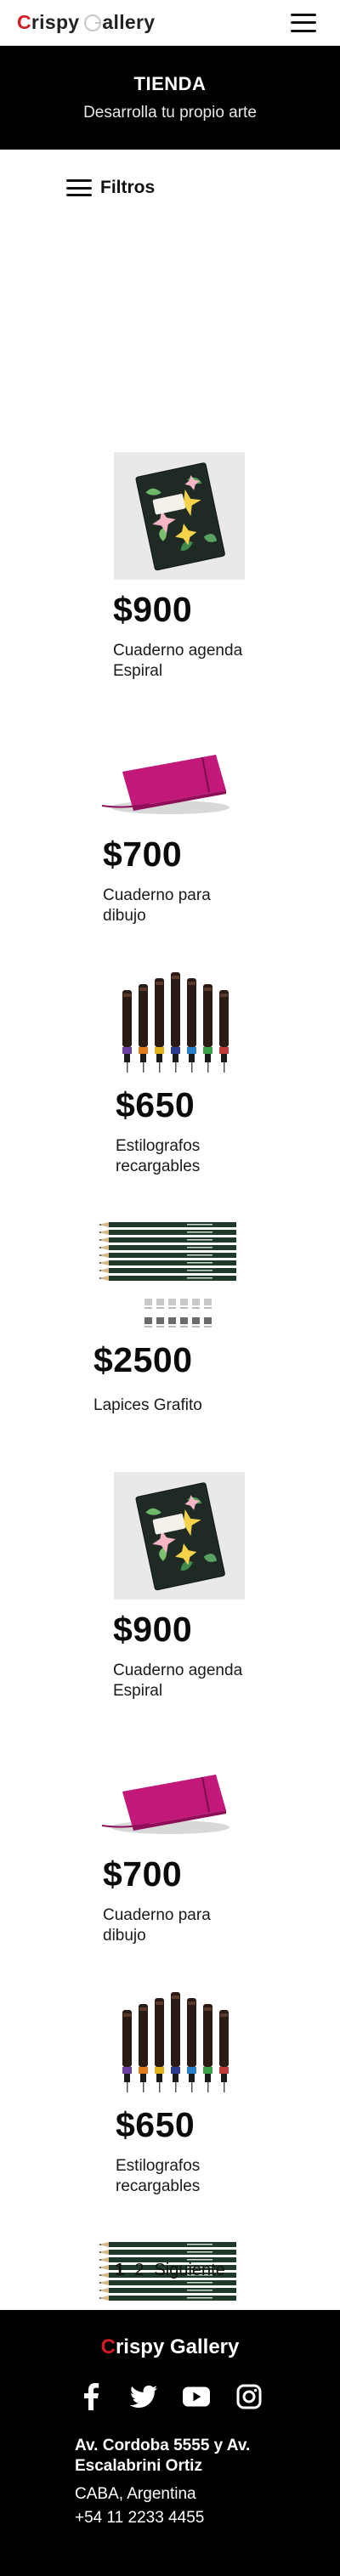 This screenshot has height=2576, width=340. Describe the element at coordinates (143, 2396) in the screenshot. I see `twitter-icon` at that location.